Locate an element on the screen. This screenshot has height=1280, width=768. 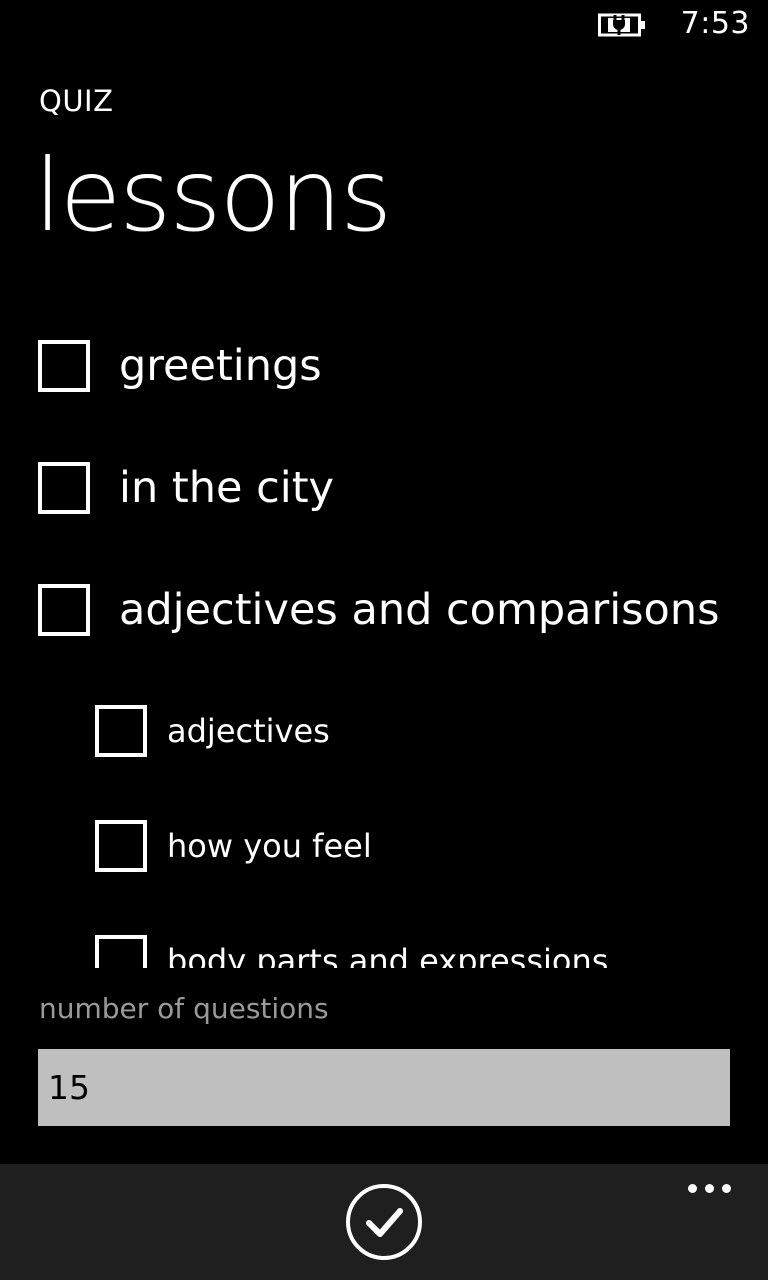
questions-label: number of questions is located at coordinates (184, 1008).